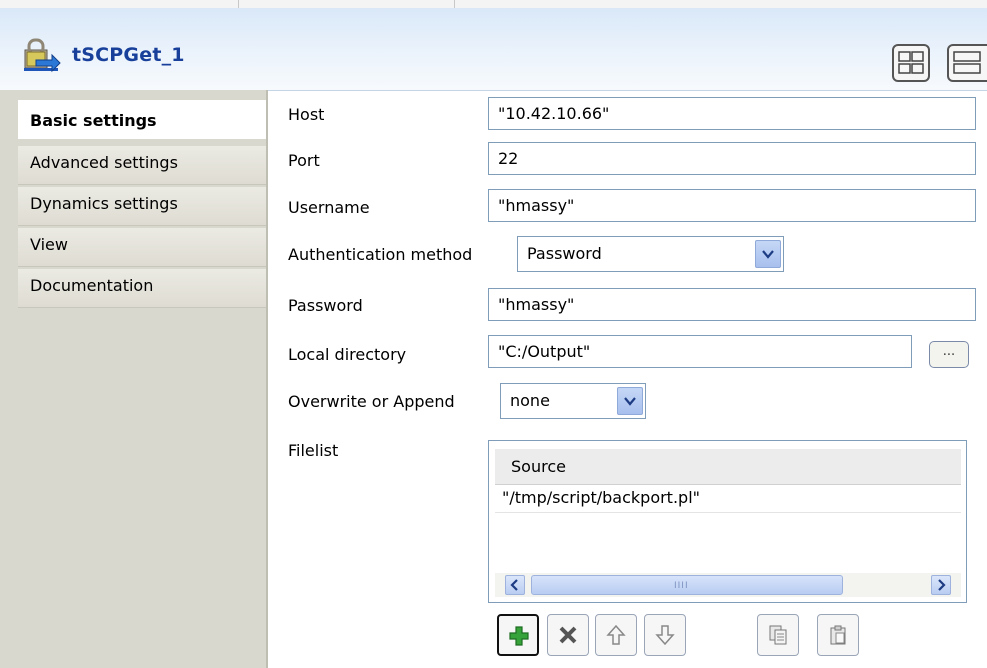 This screenshot has height=668, width=987. What do you see at coordinates (538, 466) in the screenshot?
I see `column-header-label: Source` at bounding box center [538, 466].